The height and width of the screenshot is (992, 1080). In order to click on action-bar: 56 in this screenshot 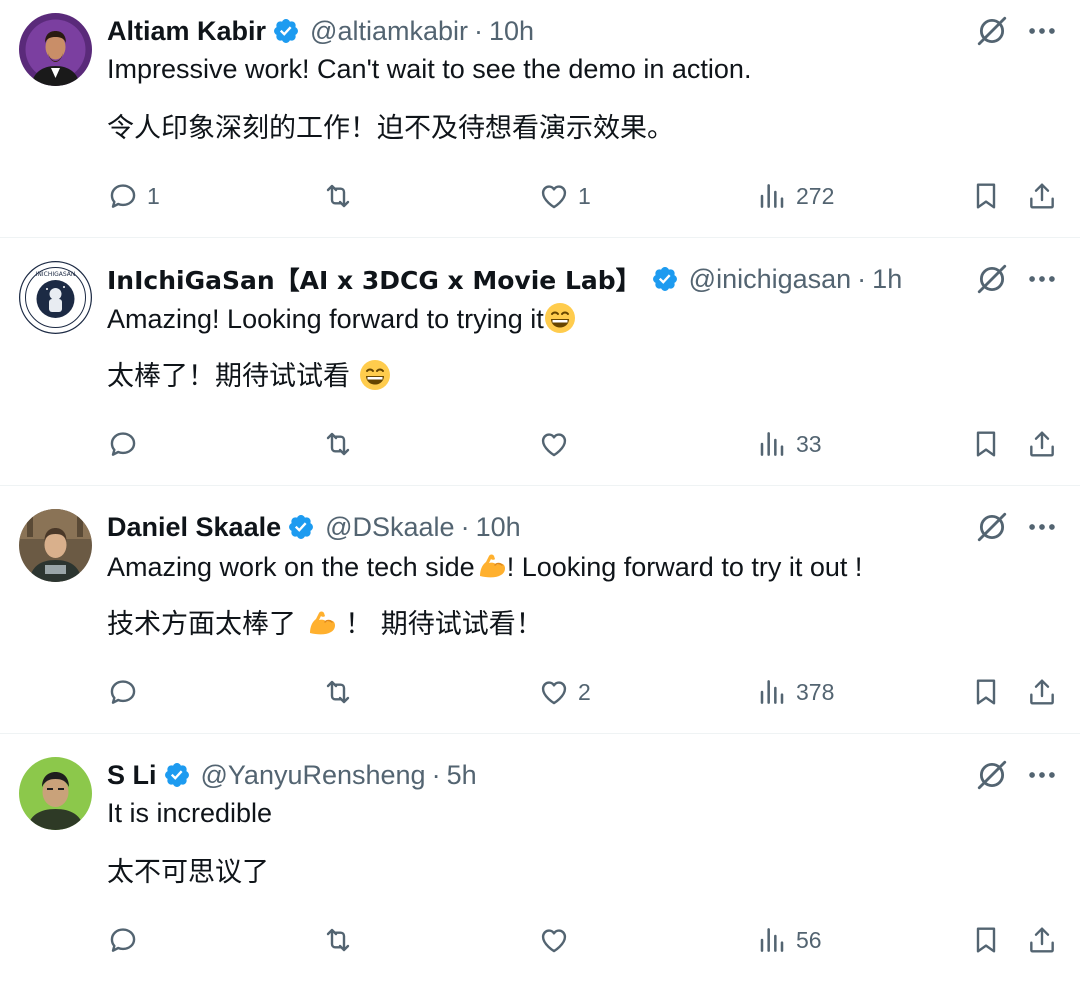, I will do `click(540, 940)`.